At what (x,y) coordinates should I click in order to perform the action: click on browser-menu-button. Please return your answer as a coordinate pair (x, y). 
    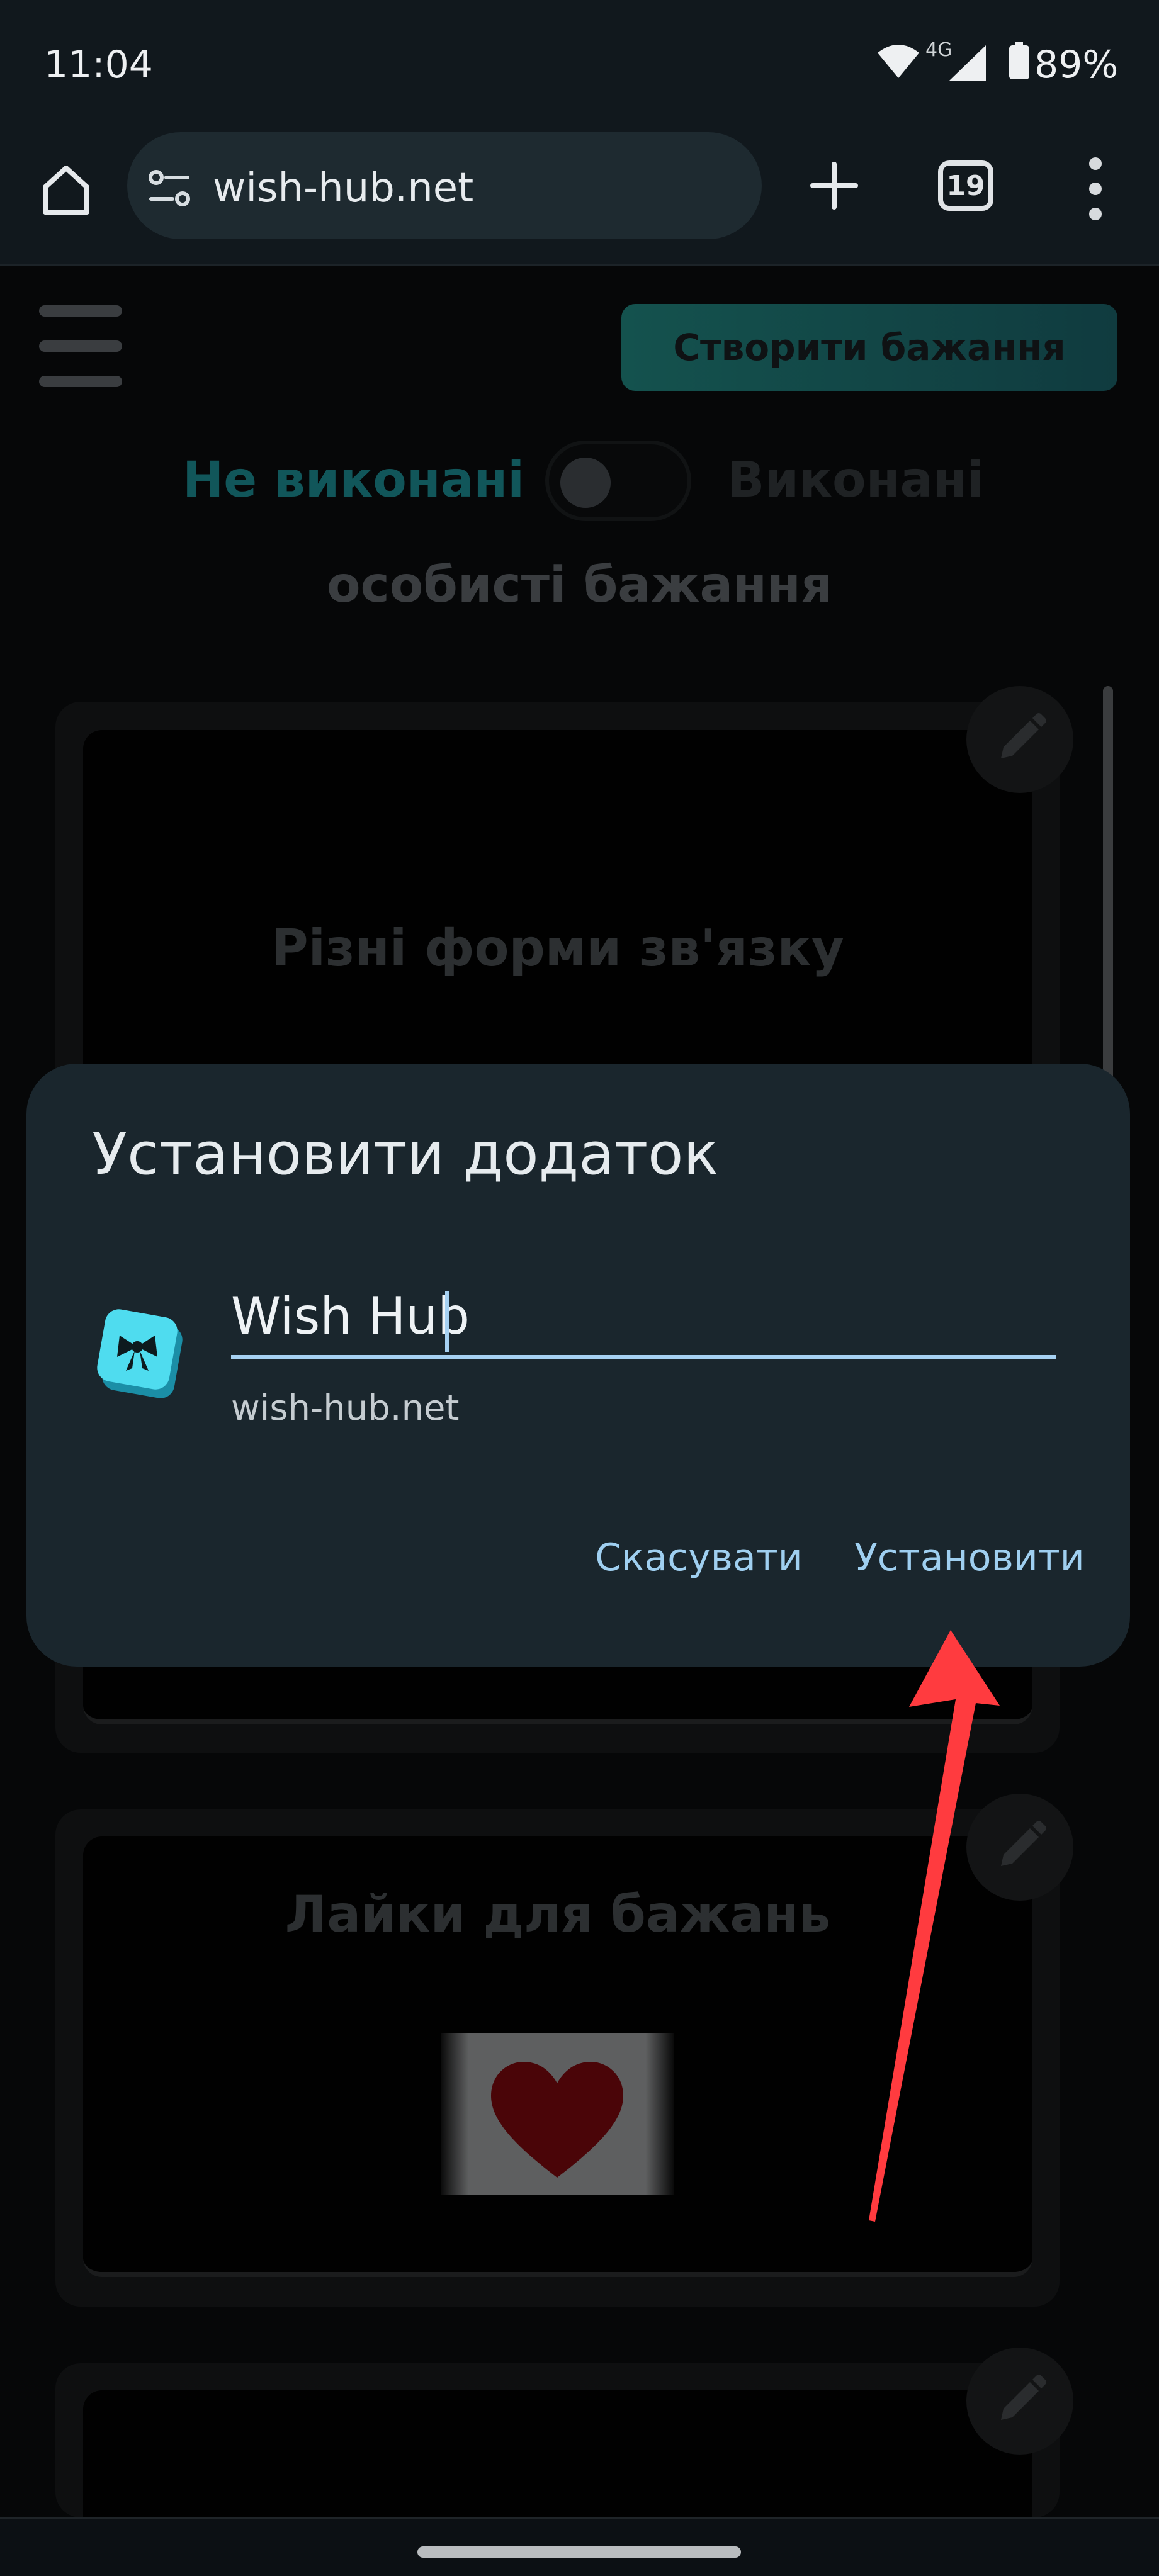
    Looking at the image, I should click on (1095, 188).